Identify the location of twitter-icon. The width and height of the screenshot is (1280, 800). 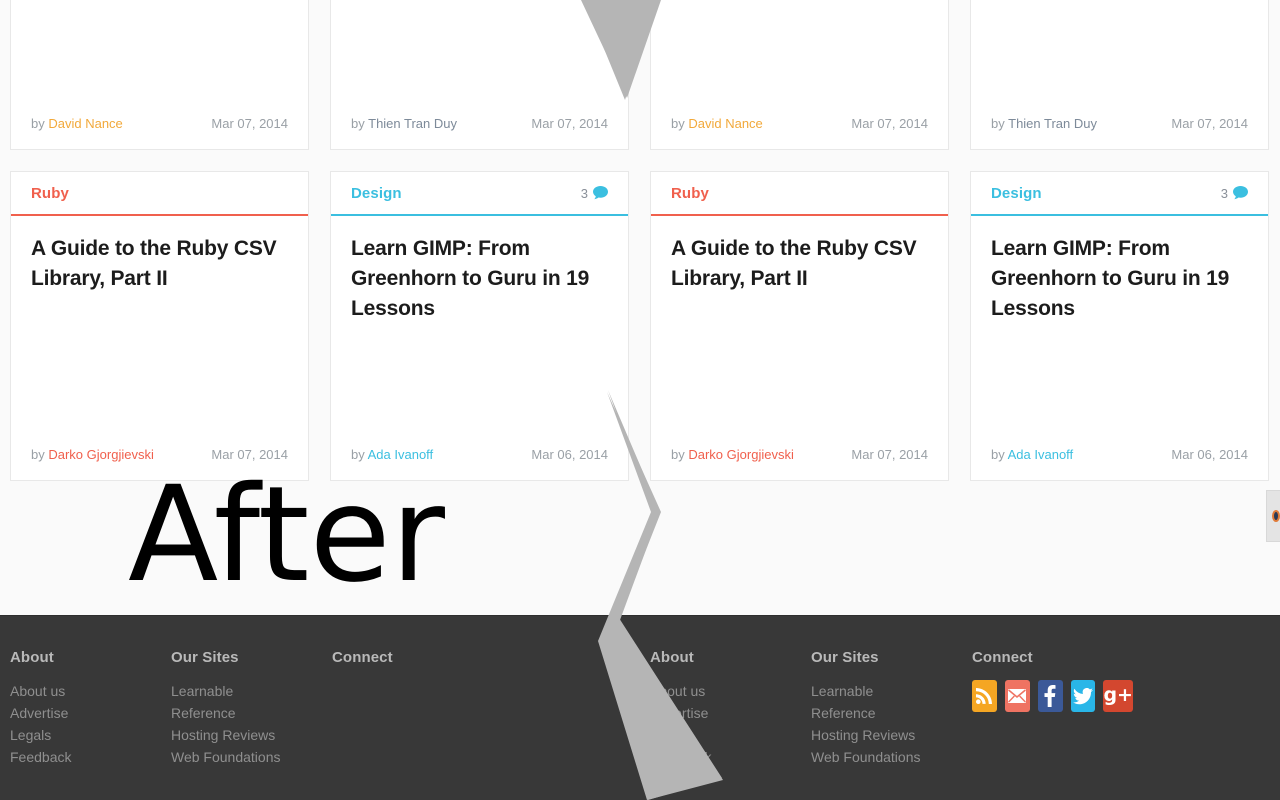
(1083, 696).